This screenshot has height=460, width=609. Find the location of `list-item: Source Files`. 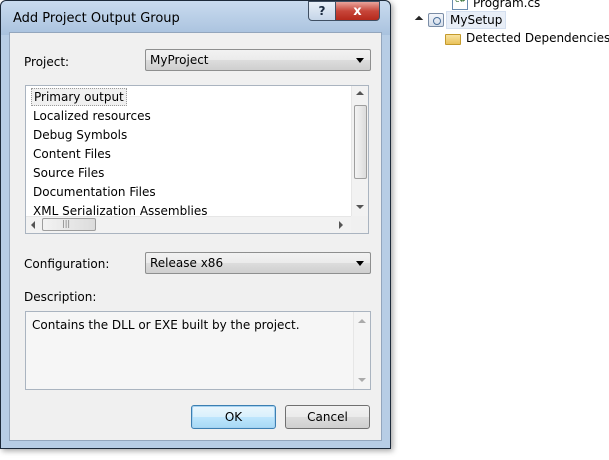

list-item: Source Files is located at coordinates (68, 173).